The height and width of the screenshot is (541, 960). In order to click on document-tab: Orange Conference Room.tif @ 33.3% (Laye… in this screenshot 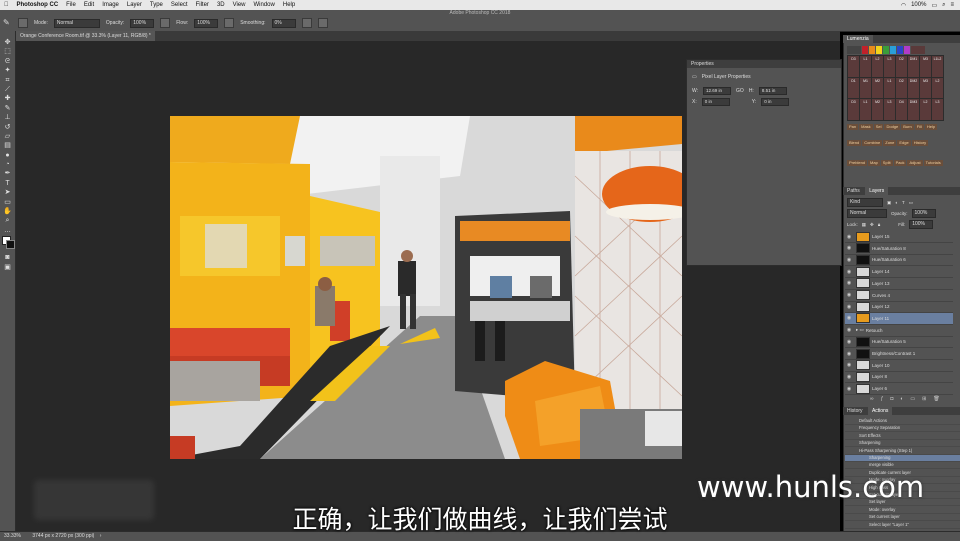, I will do `click(85, 36)`.